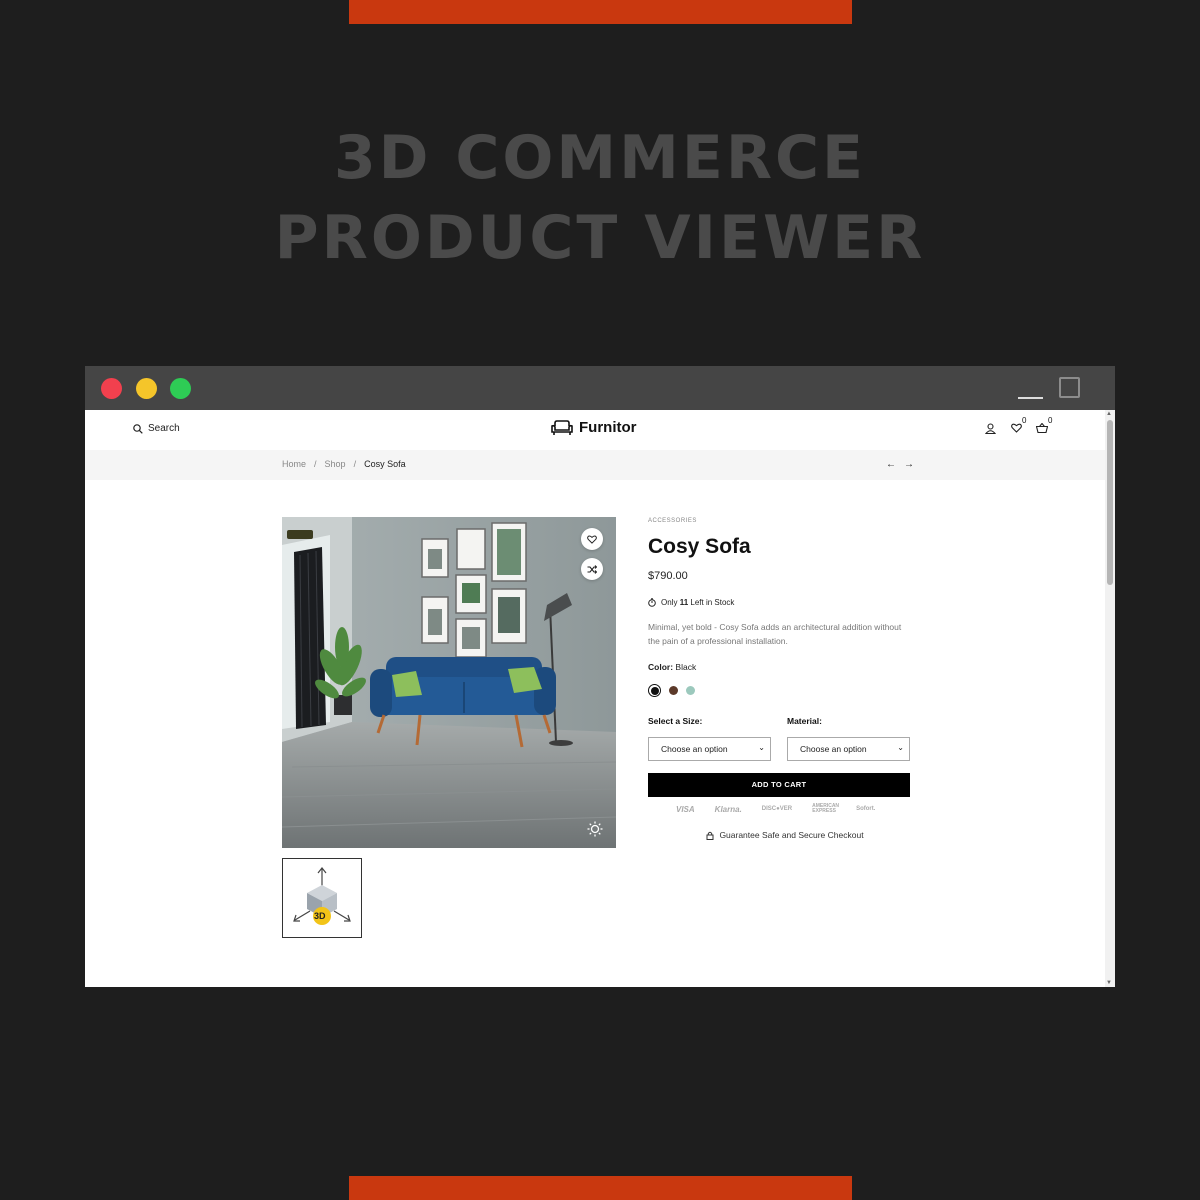  Describe the element at coordinates (826, 808) in the screenshot. I see `amex-logo: AMERICAN EXPRESS` at that location.